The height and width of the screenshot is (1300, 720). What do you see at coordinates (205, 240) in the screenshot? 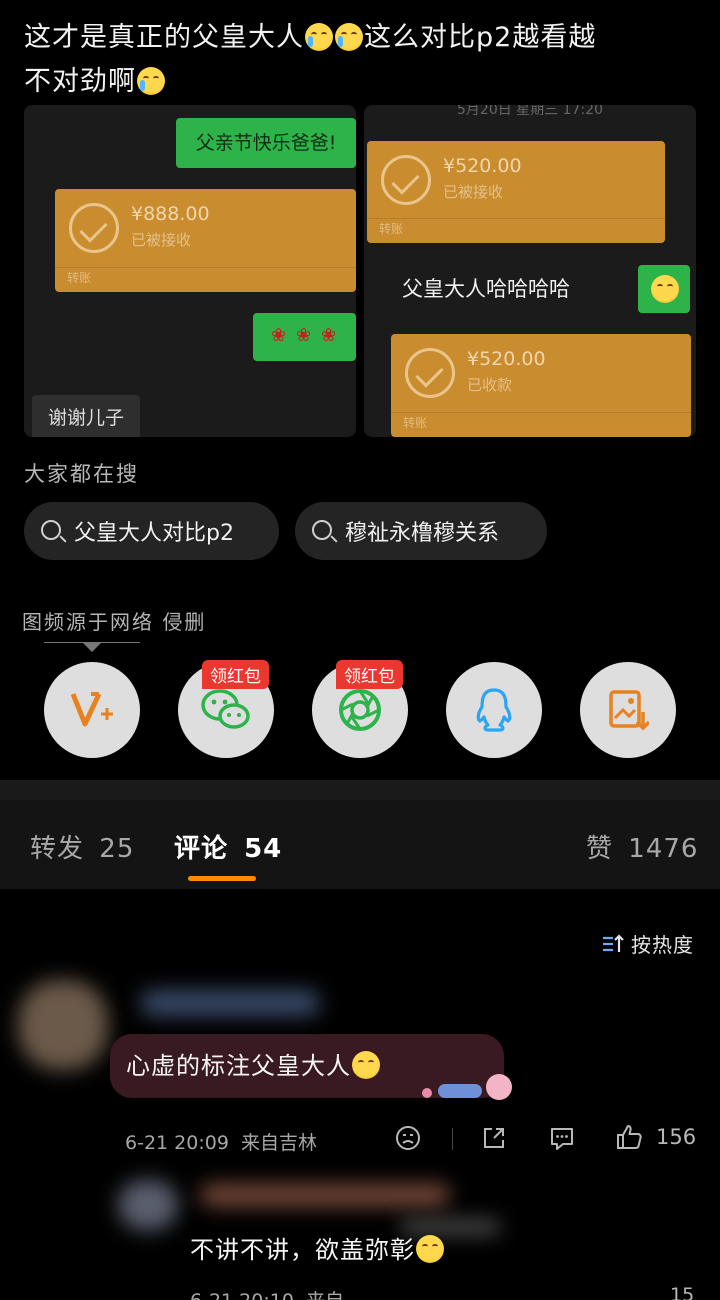
I see `transfer-card: ¥888.00 已被接收 转账` at bounding box center [205, 240].